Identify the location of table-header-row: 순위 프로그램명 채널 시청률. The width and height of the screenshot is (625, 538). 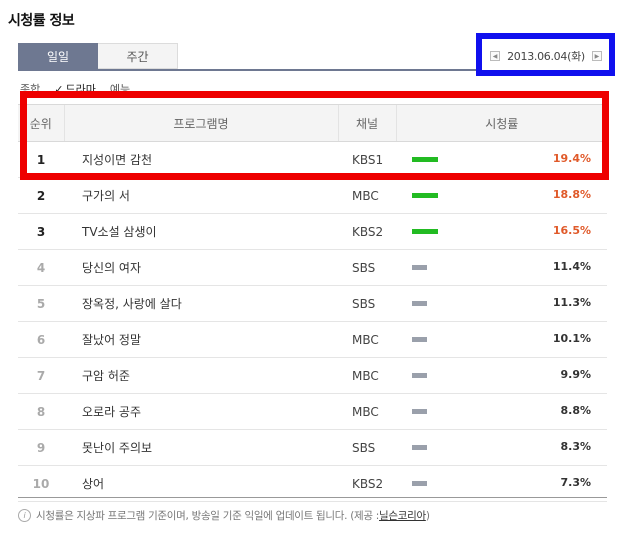
(312, 123).